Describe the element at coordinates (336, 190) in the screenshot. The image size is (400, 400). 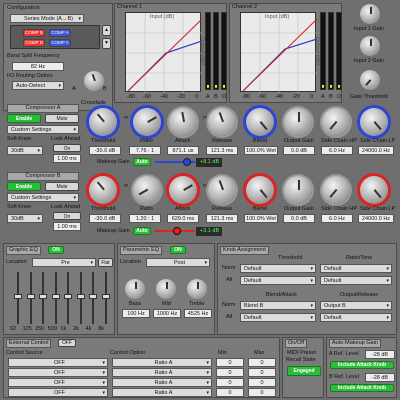
I see `comp-b-side-chain-hp-knob` at that location.